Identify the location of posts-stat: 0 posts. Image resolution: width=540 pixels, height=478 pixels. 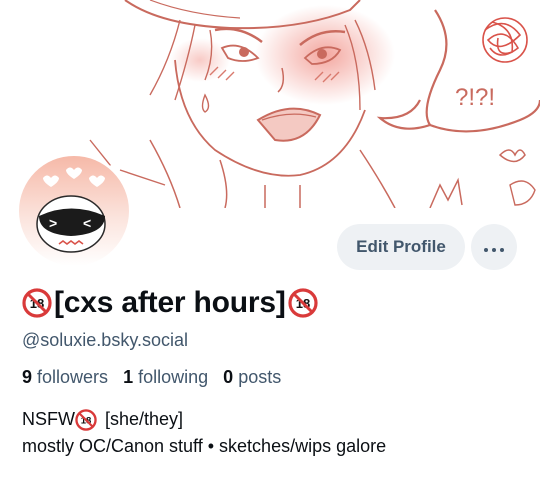
(252, 377).